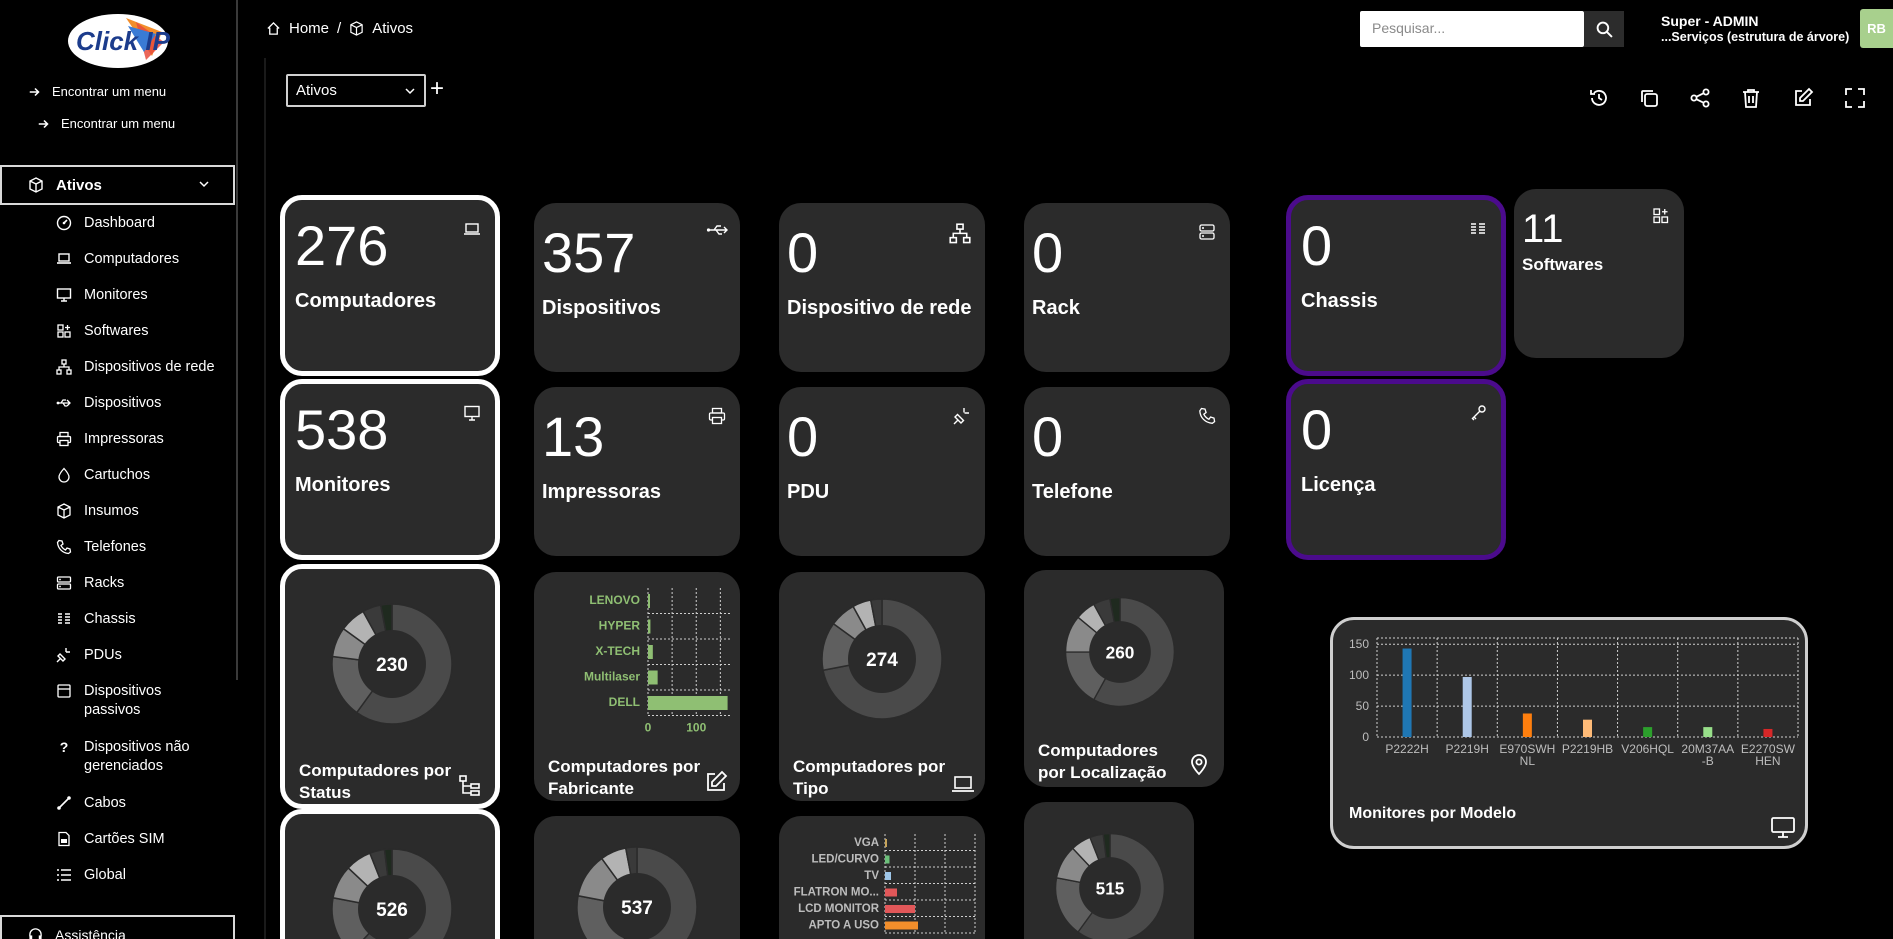 The width and height of the screenshot is (1893, 939). I want to click on sidebar-item-softwares: Softwares, so click(102, 331).